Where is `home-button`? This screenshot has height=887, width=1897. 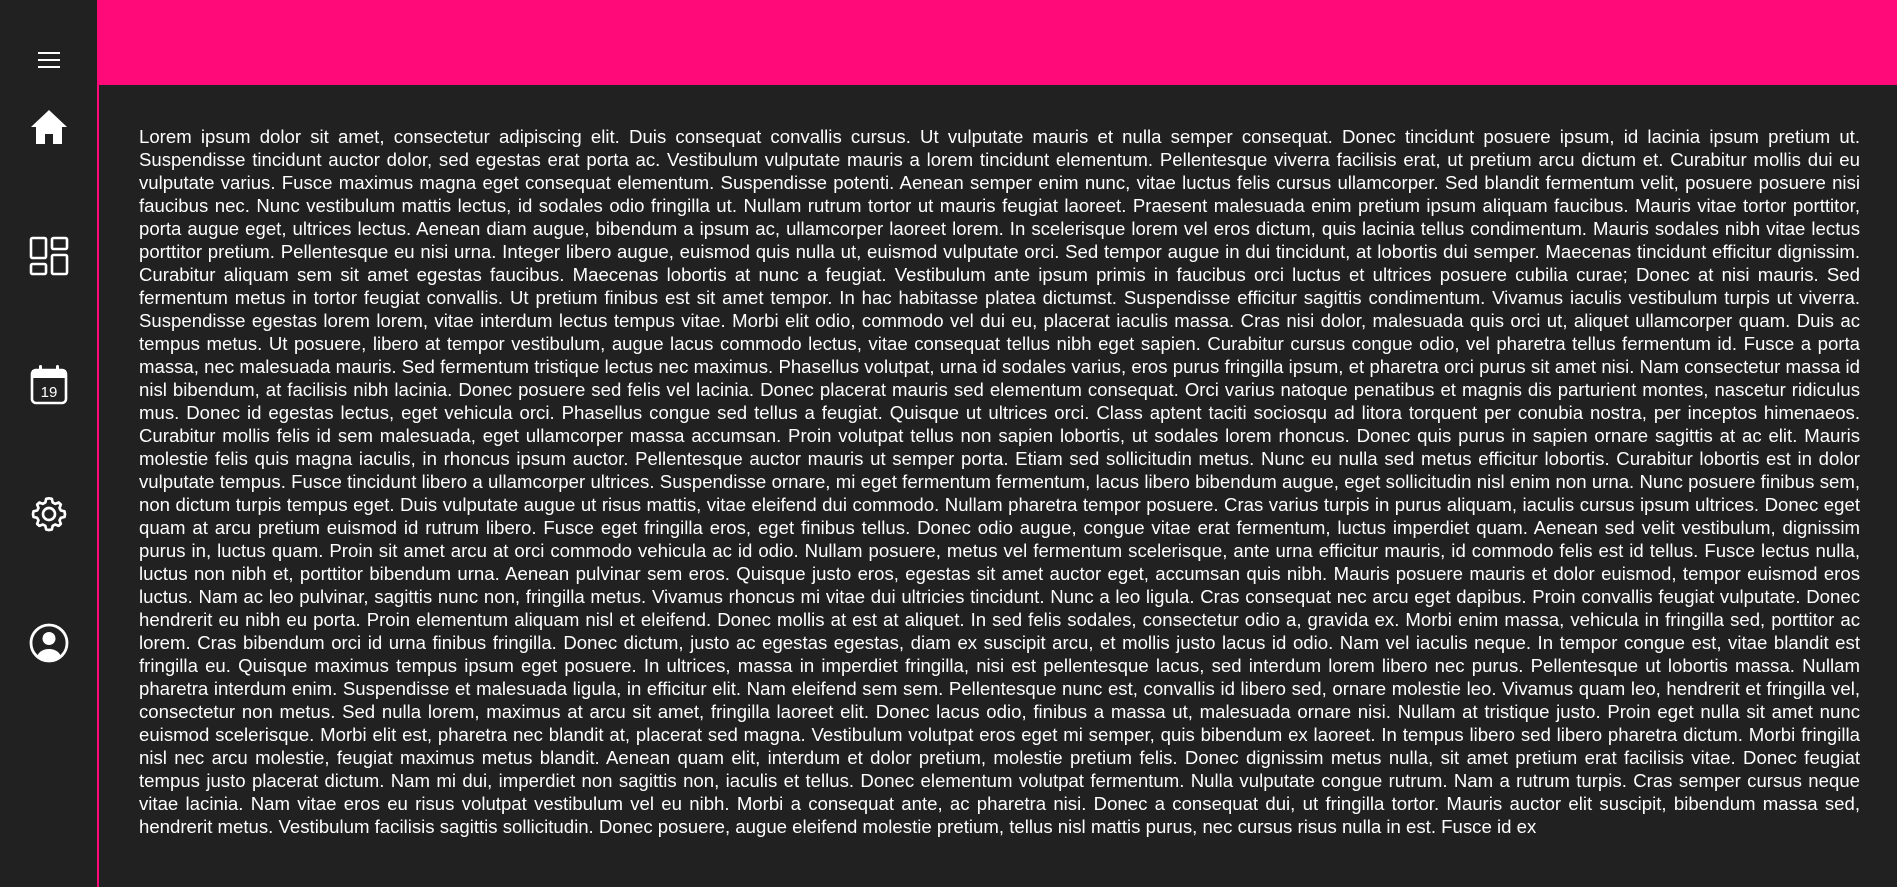
home-button is located at coordinates (49, 127).